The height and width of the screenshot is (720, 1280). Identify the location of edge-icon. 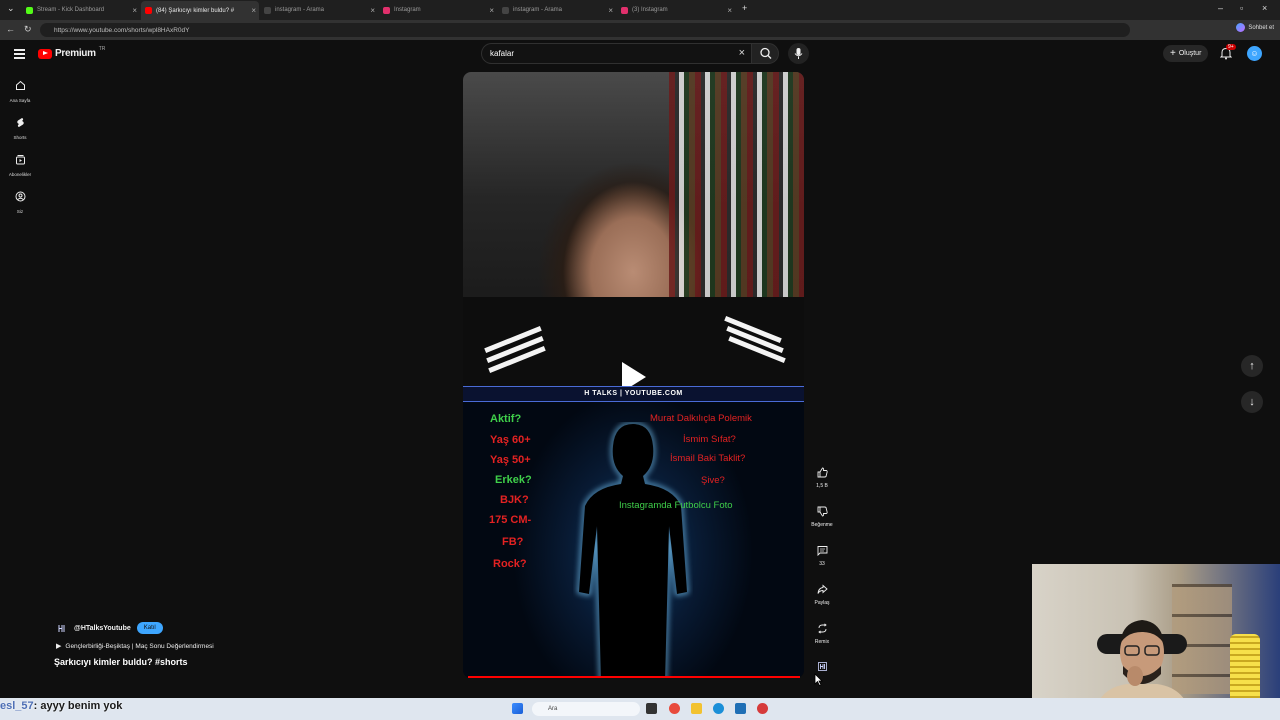
(718, 708).